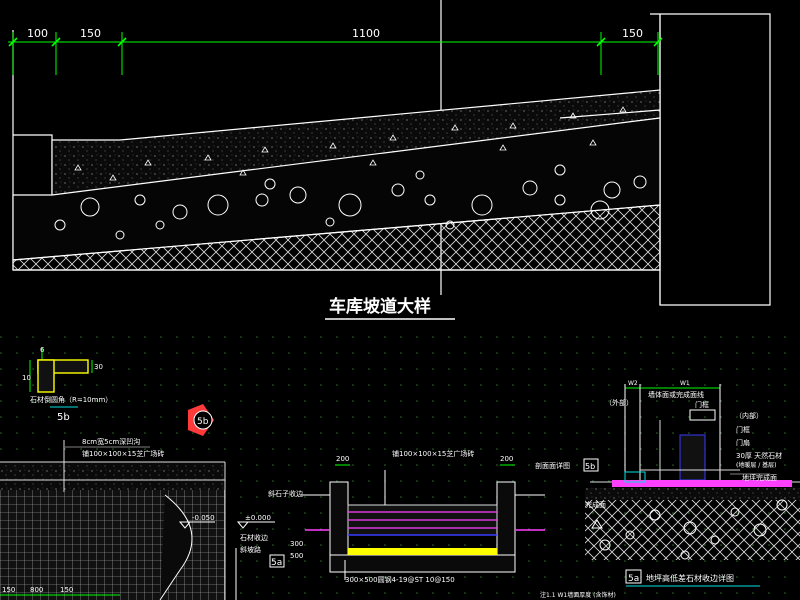 Image resolution: width=800 pixels, height=600 pixels. What do you see at coordinates (285, 493) in the screenshot?
I see `pebble-edge-label: 斜石子收边` at bounding box center [285, 493].